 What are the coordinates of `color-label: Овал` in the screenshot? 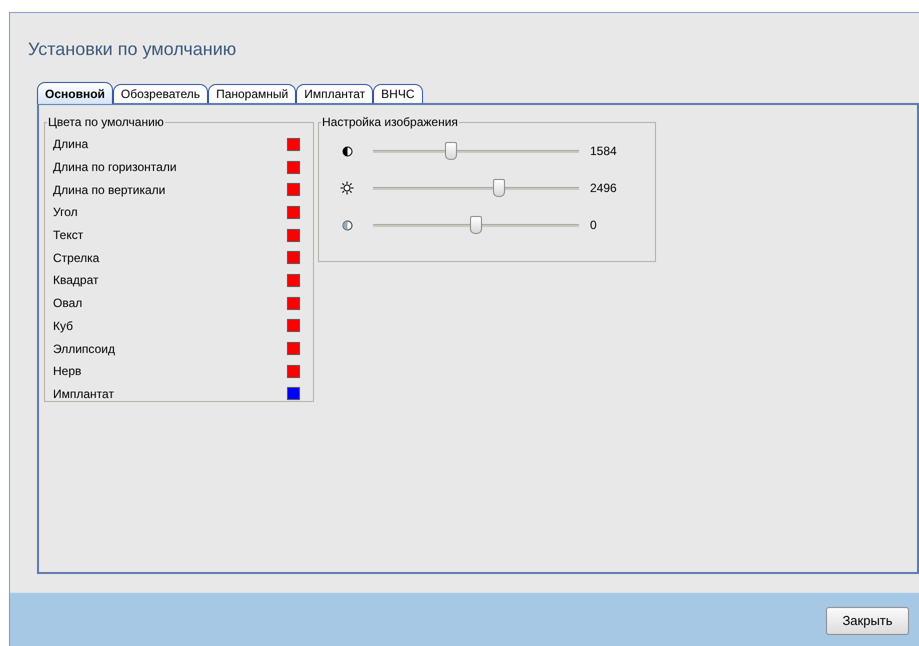 It's located at (67, 303).